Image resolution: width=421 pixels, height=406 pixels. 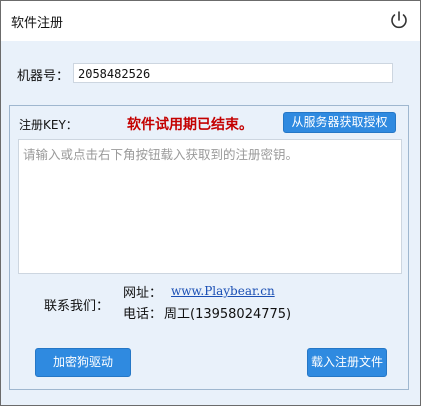 I want to click on get-license-from-server-button: 从服务器获取授权, so click(x=339, y=122).